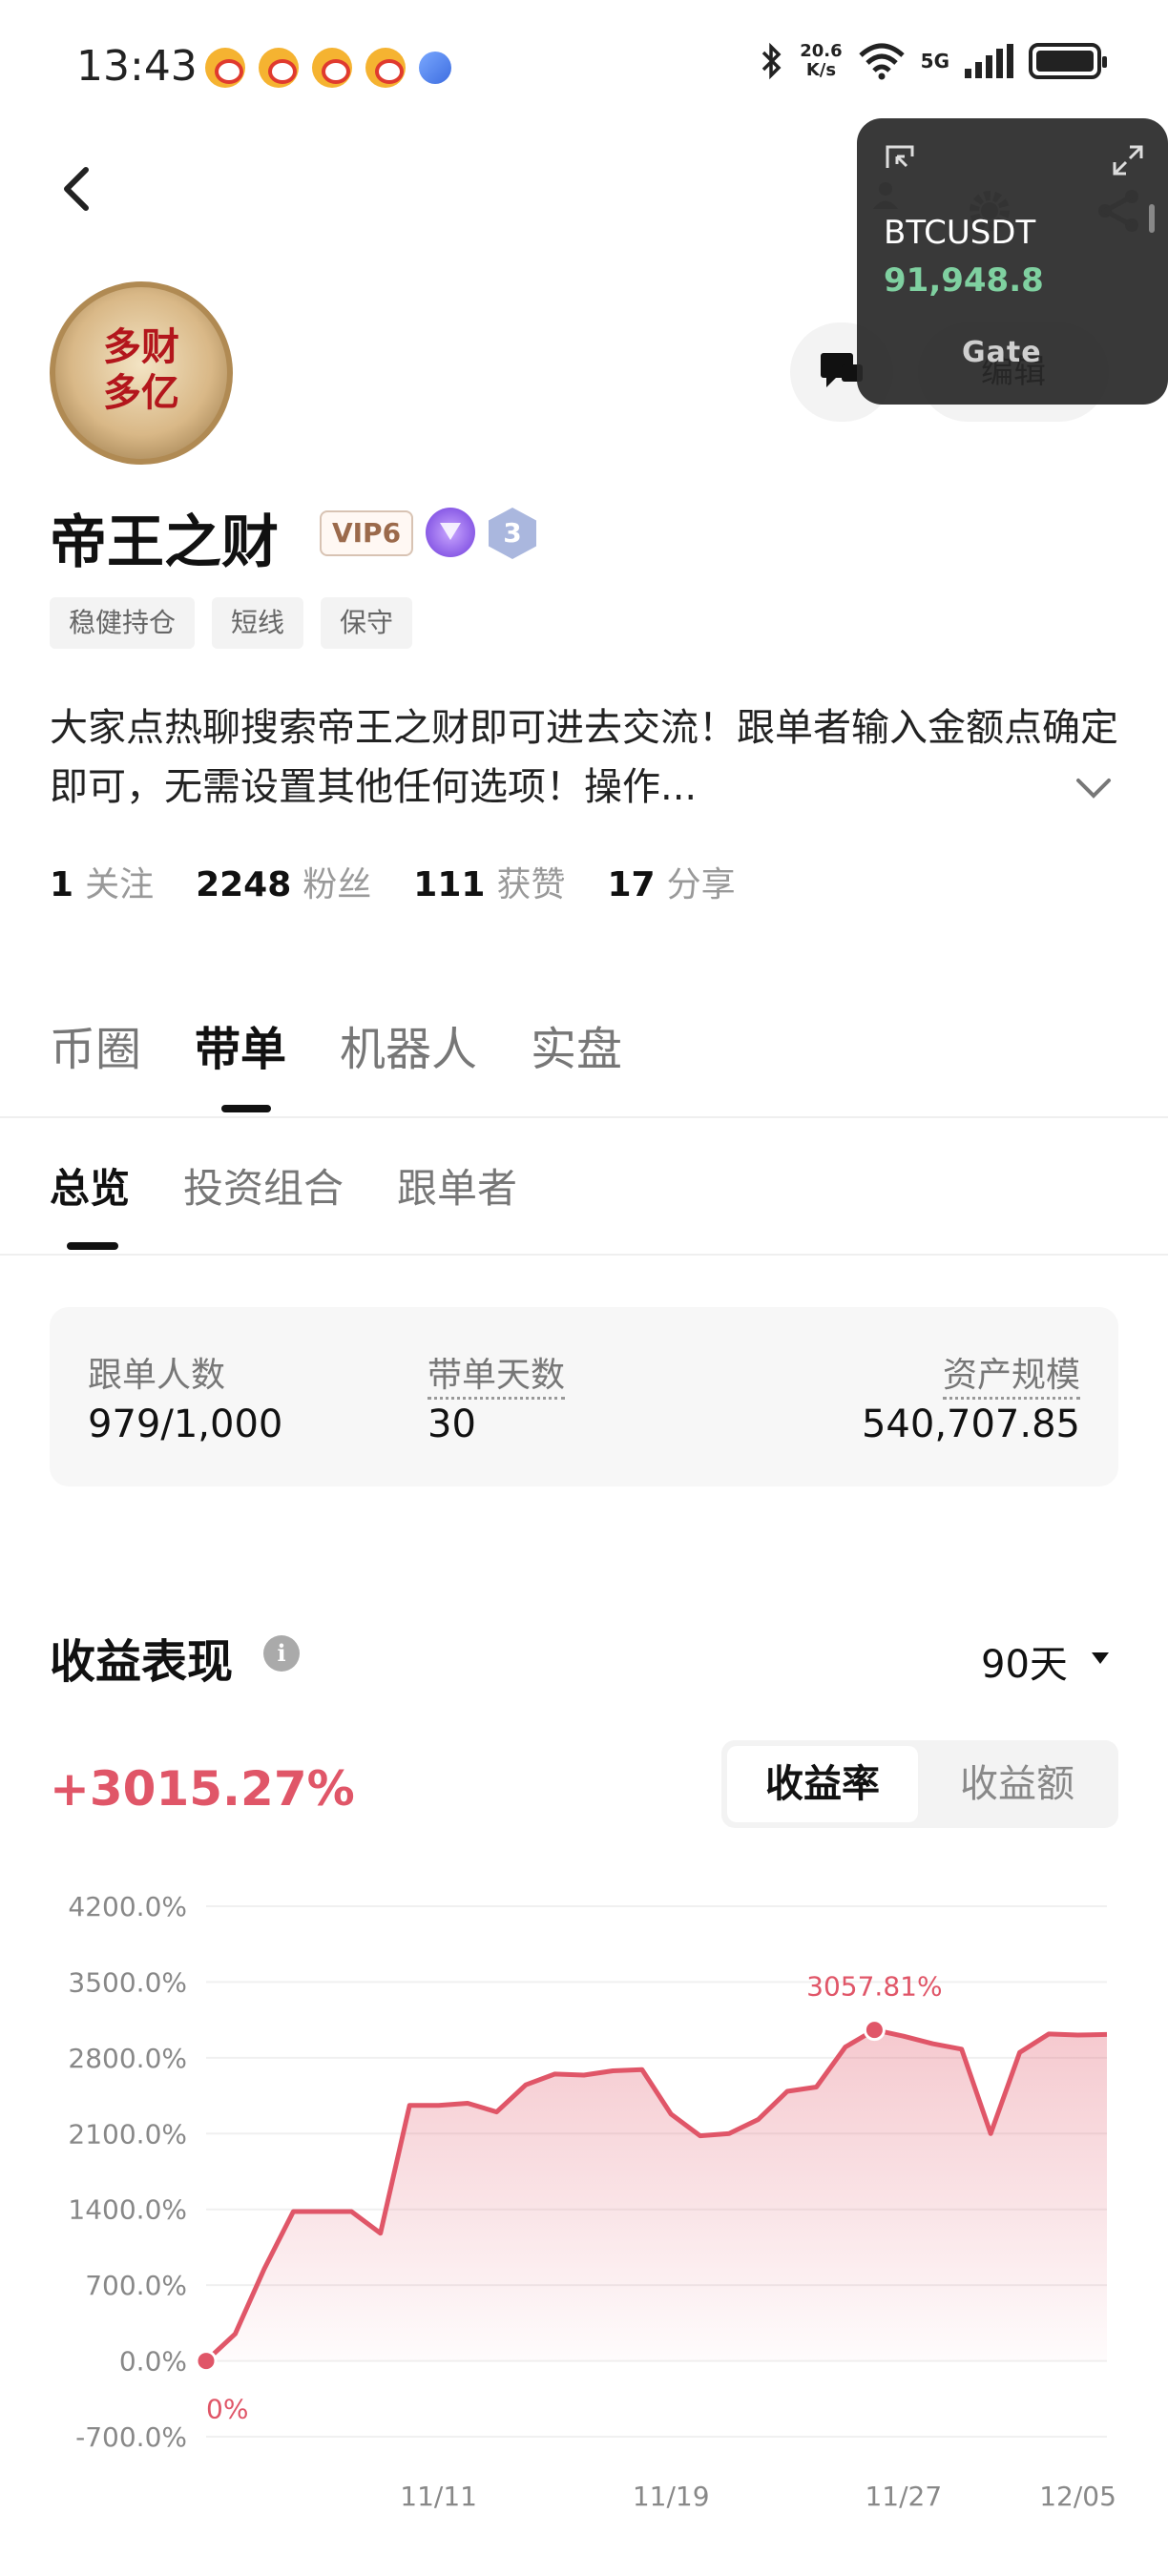  I want to click on summary-followers: 跟单人数 979/1,000, so click(185, 1401).